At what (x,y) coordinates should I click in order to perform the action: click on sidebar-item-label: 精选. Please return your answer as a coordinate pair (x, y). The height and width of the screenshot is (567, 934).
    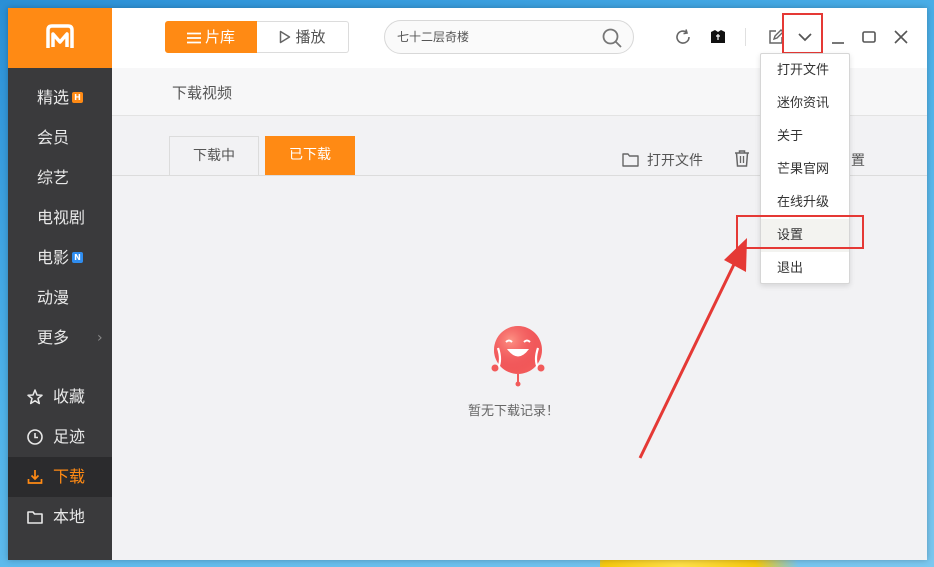
    Looking at the image, I should click on (53, 97).